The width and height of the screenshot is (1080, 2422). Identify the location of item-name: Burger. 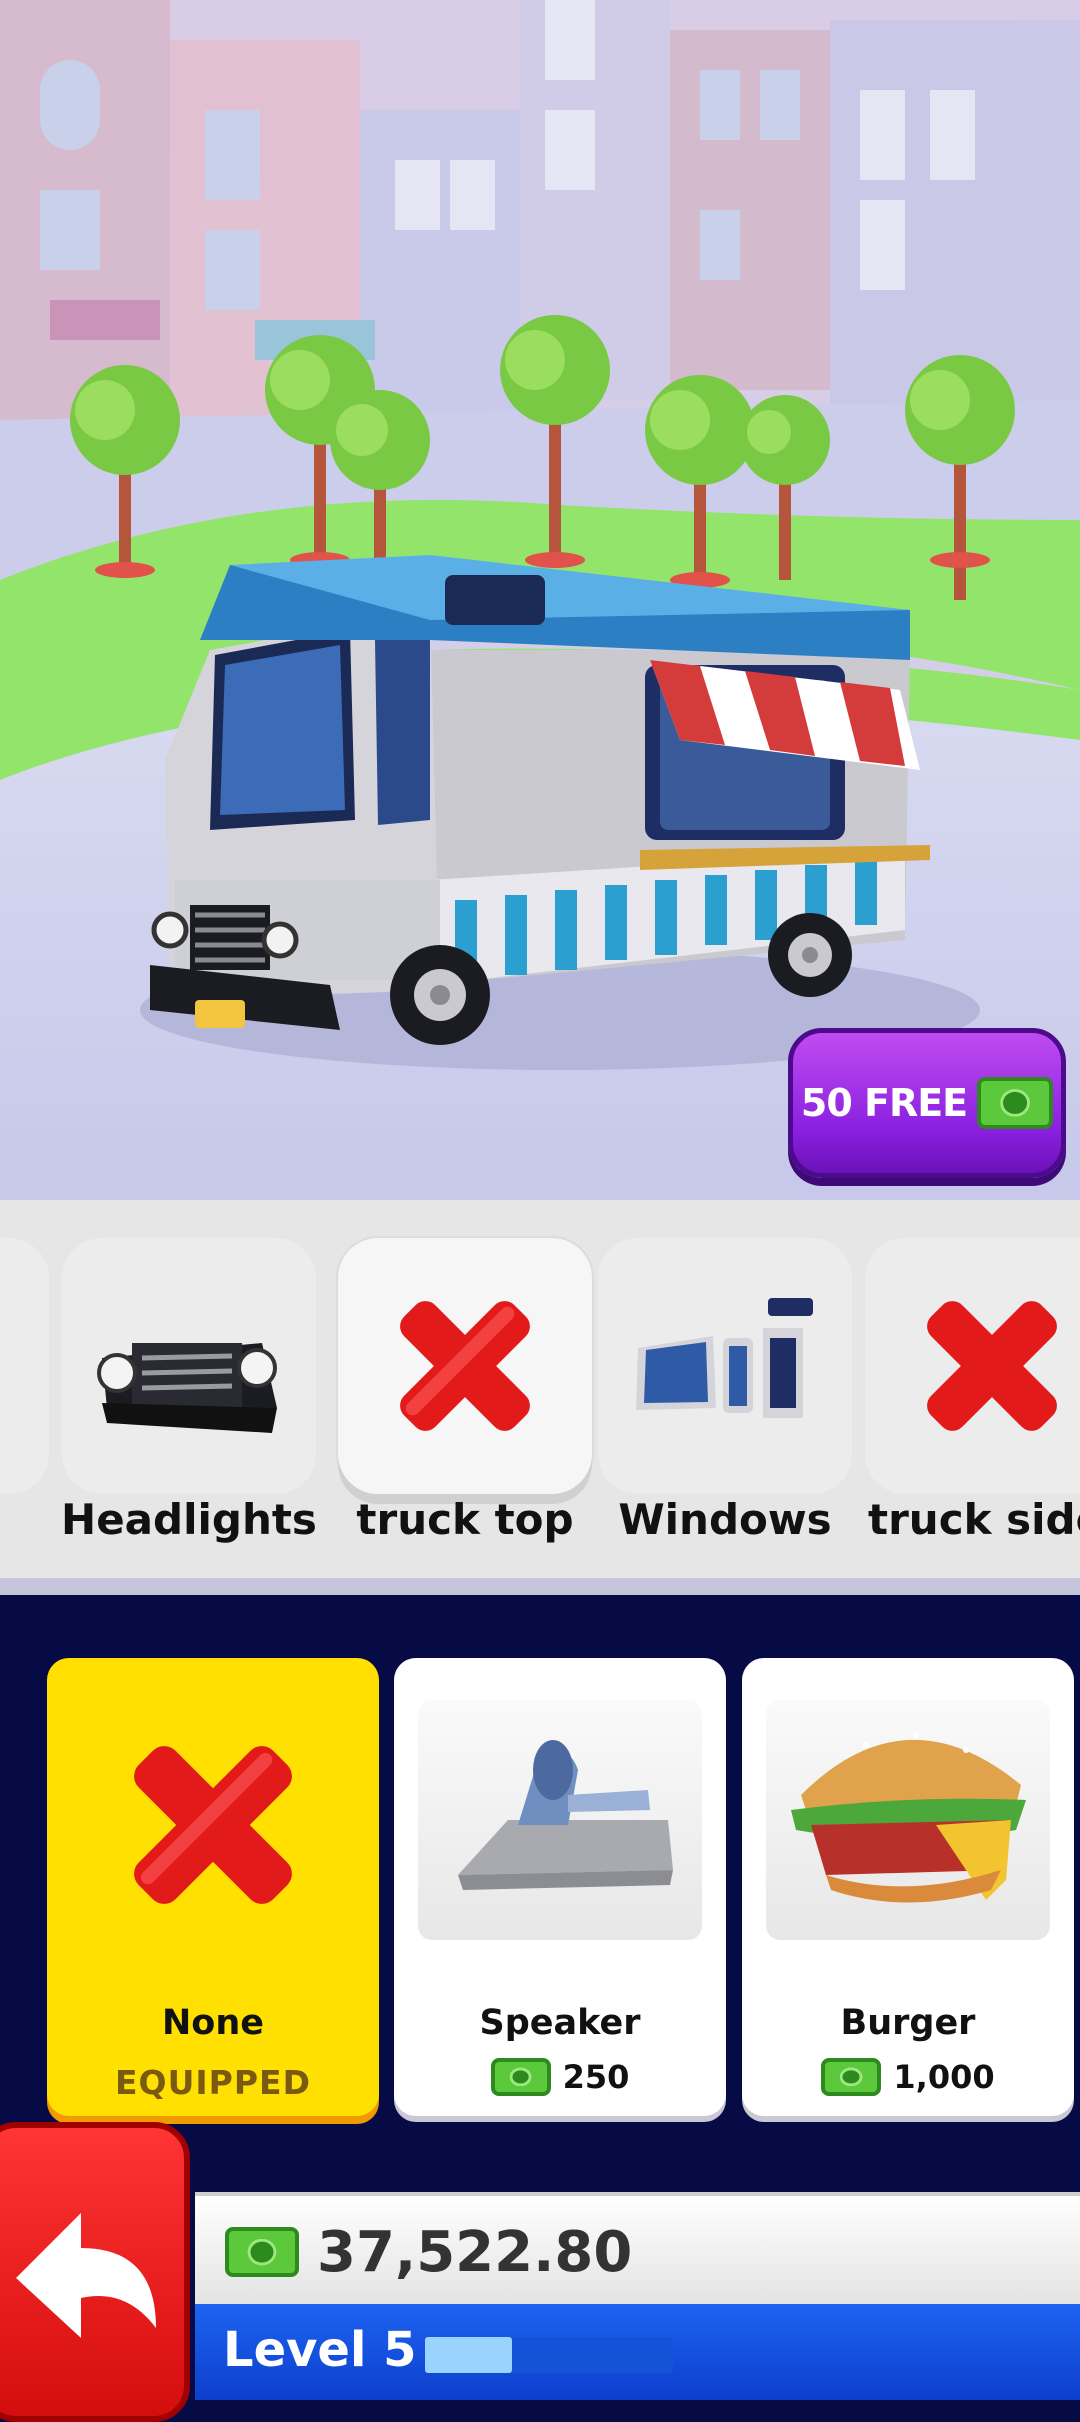
(908, 2023).